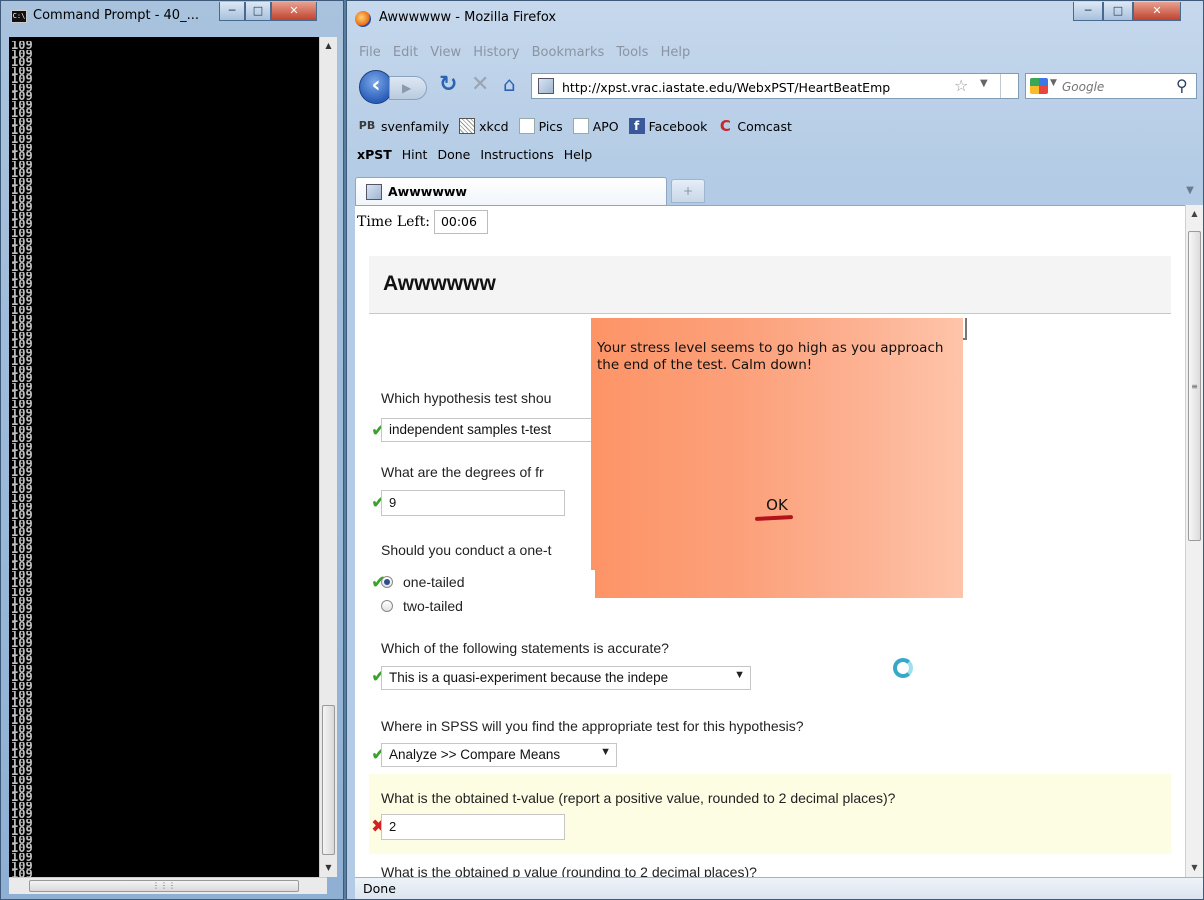 This screenshot has height=900, width=1204. What do you see at coordinates (546, 86) in the screenshot?
I see `site-favicon-icon` at bounding box center [546, 86].